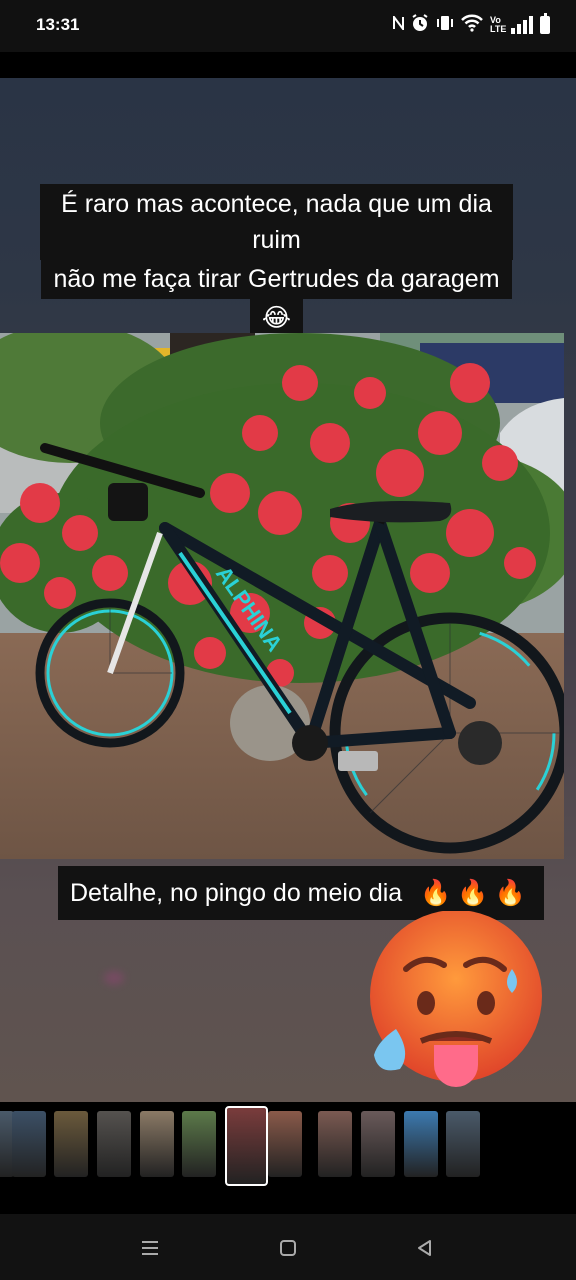 The image size is (576, 1280). Describe the element at coordinates (456, 1006) in the screenshot. I see `hot-face-sticker` at that location.